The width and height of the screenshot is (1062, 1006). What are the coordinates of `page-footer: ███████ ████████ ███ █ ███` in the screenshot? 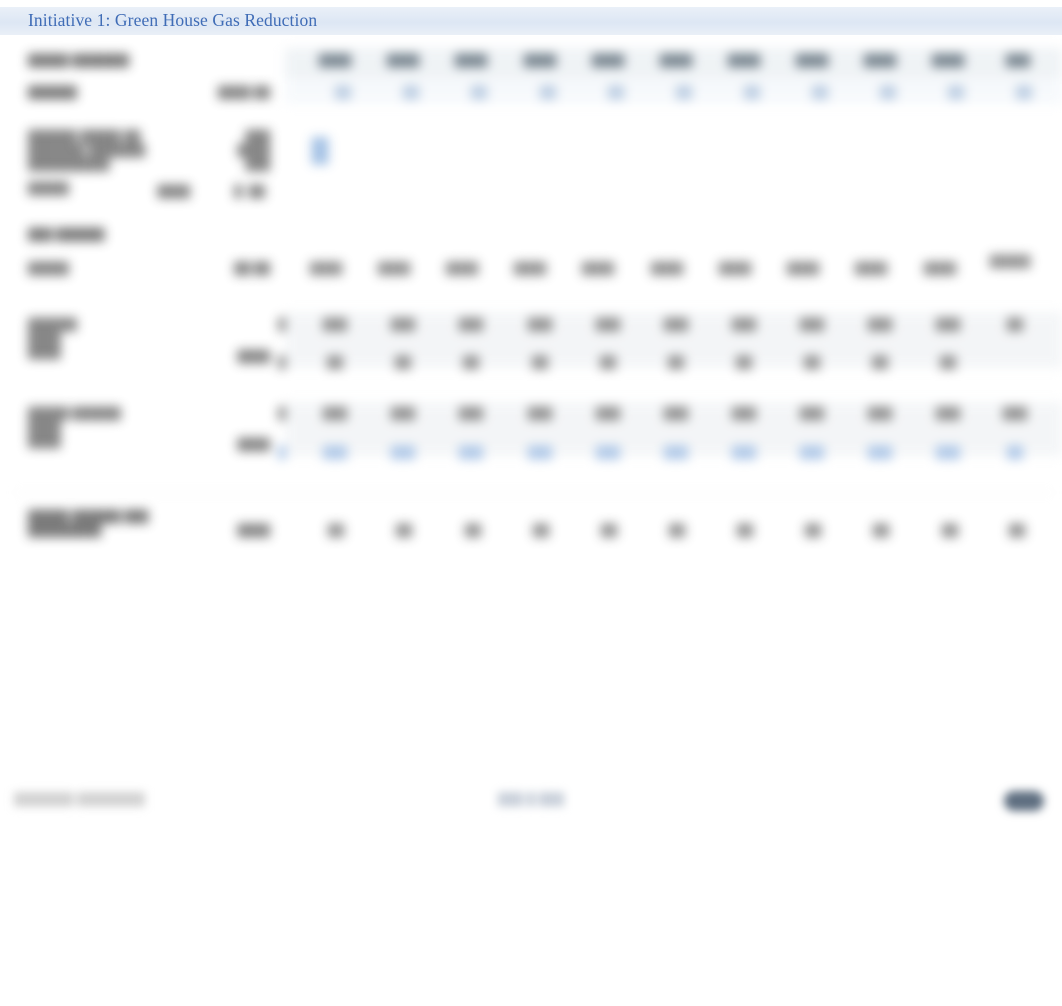 It's located at (531, 803).